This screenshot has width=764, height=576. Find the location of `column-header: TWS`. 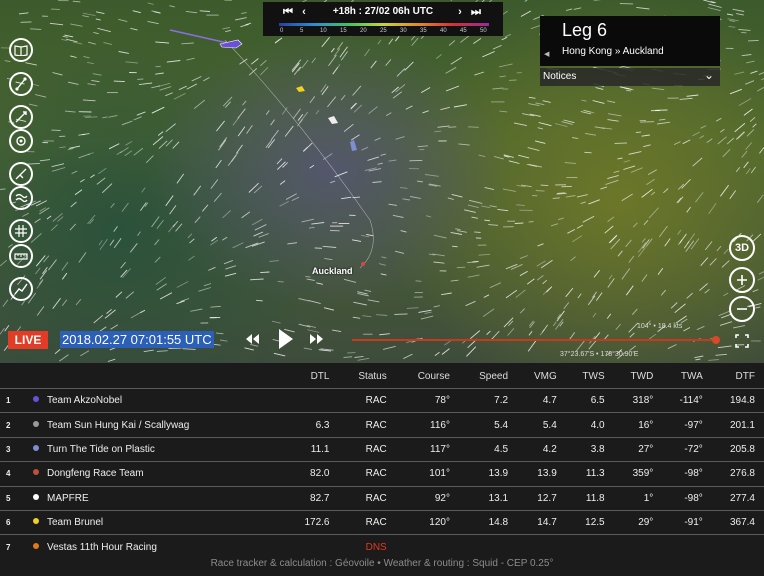

column-header: TWS is located at coordinates (590, 376).